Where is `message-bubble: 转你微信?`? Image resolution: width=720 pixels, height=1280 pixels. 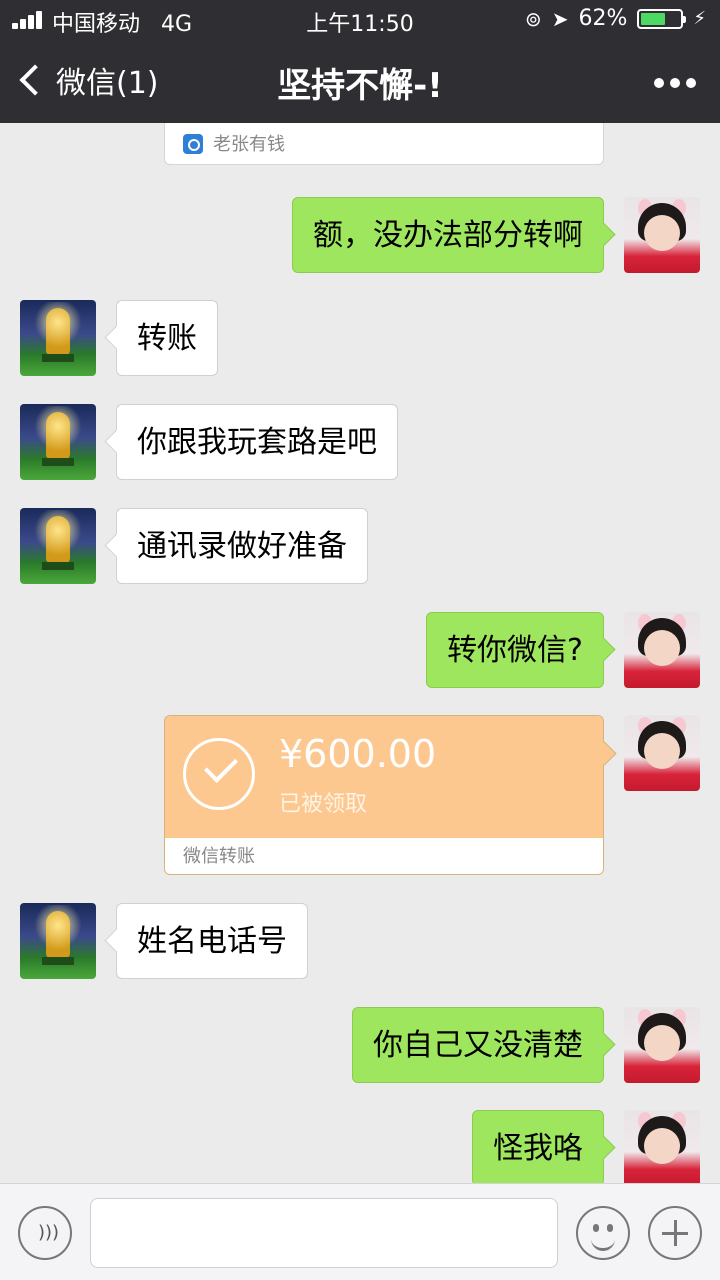 message-bubble: 转你微信? is located at coordinates (515, 650).